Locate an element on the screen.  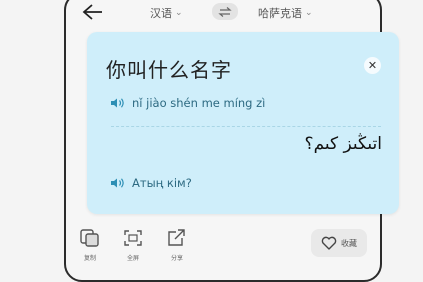
share-icon is located at coordinates (176, 237).